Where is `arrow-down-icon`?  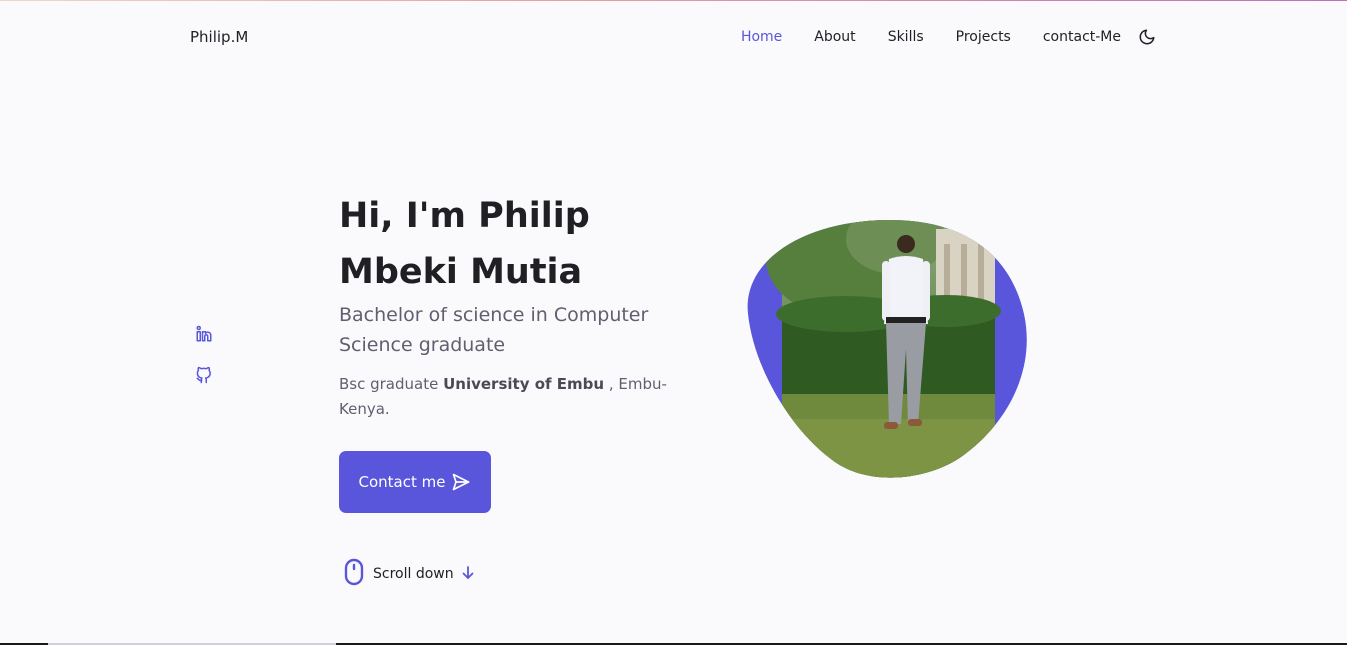 arrow-down-icon is located at coordinates (468, 574).